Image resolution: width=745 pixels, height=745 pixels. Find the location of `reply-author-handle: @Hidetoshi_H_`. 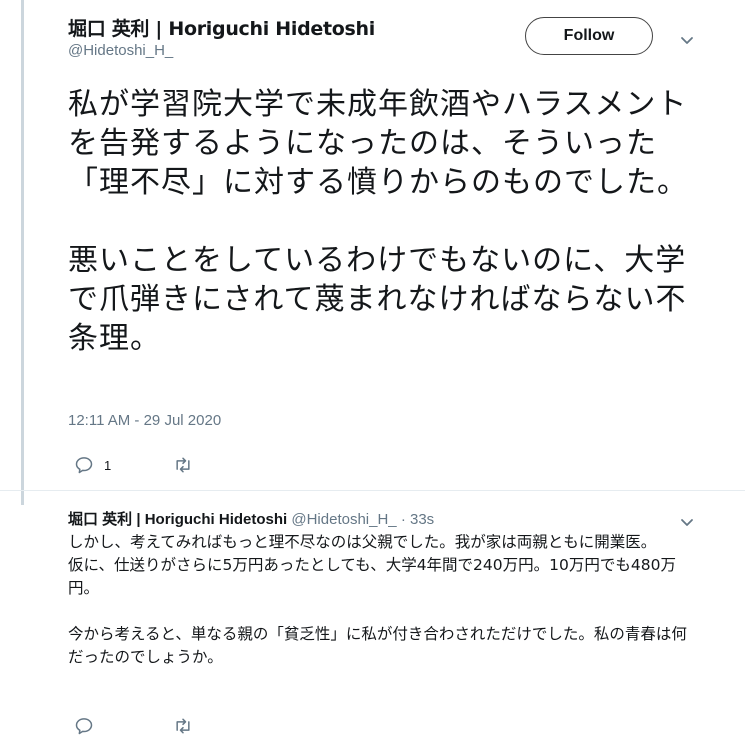

reply-author-handle: @Hidetoshi_H_ is located at coordinates (343, 519).